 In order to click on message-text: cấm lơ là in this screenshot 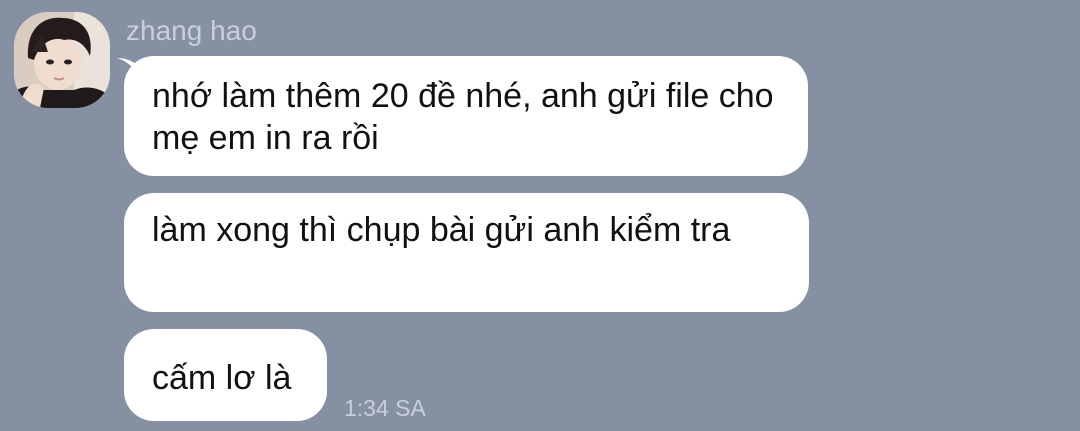, I will do `click(222, 378)`.